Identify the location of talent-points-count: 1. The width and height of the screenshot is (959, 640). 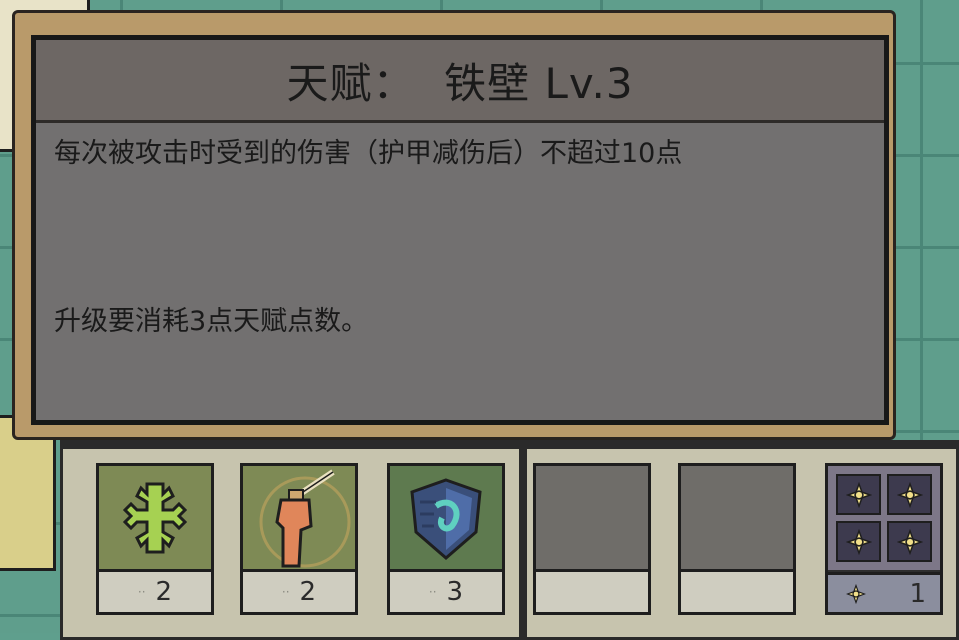
(884, 592).